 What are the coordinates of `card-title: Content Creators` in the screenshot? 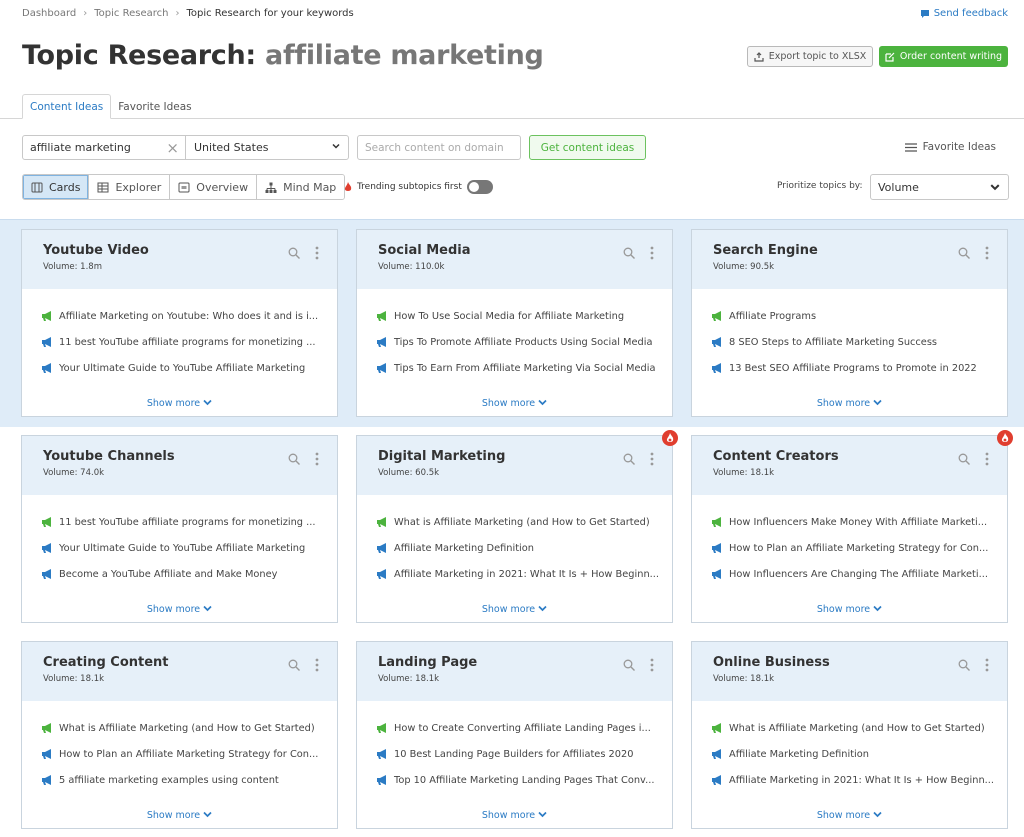 It's located at (850, 456).